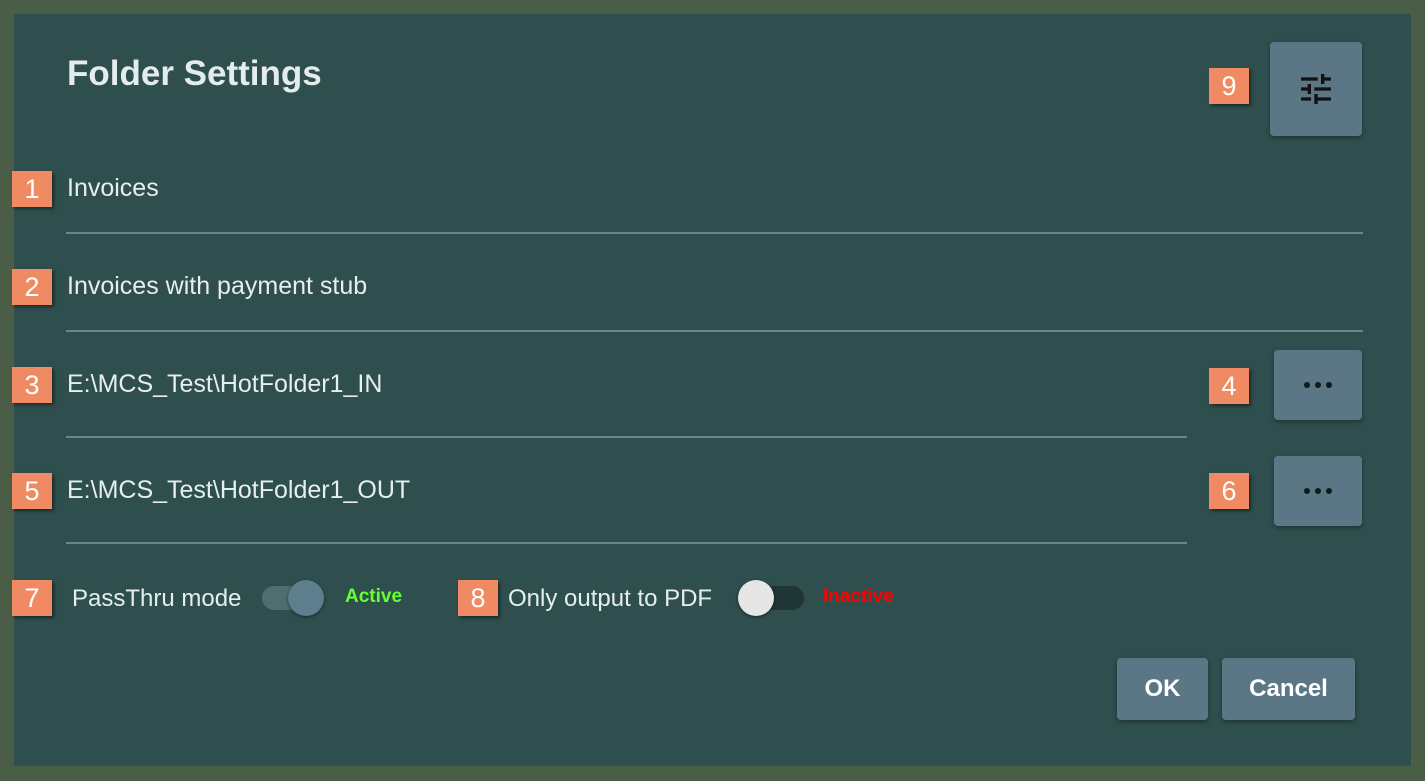 This screenshot has height=781, width=1425. What do you see at coordinates (756, 598) in the screenshot?
I see `pdf-only-toggle-knob` at bounding box center [756, 598].